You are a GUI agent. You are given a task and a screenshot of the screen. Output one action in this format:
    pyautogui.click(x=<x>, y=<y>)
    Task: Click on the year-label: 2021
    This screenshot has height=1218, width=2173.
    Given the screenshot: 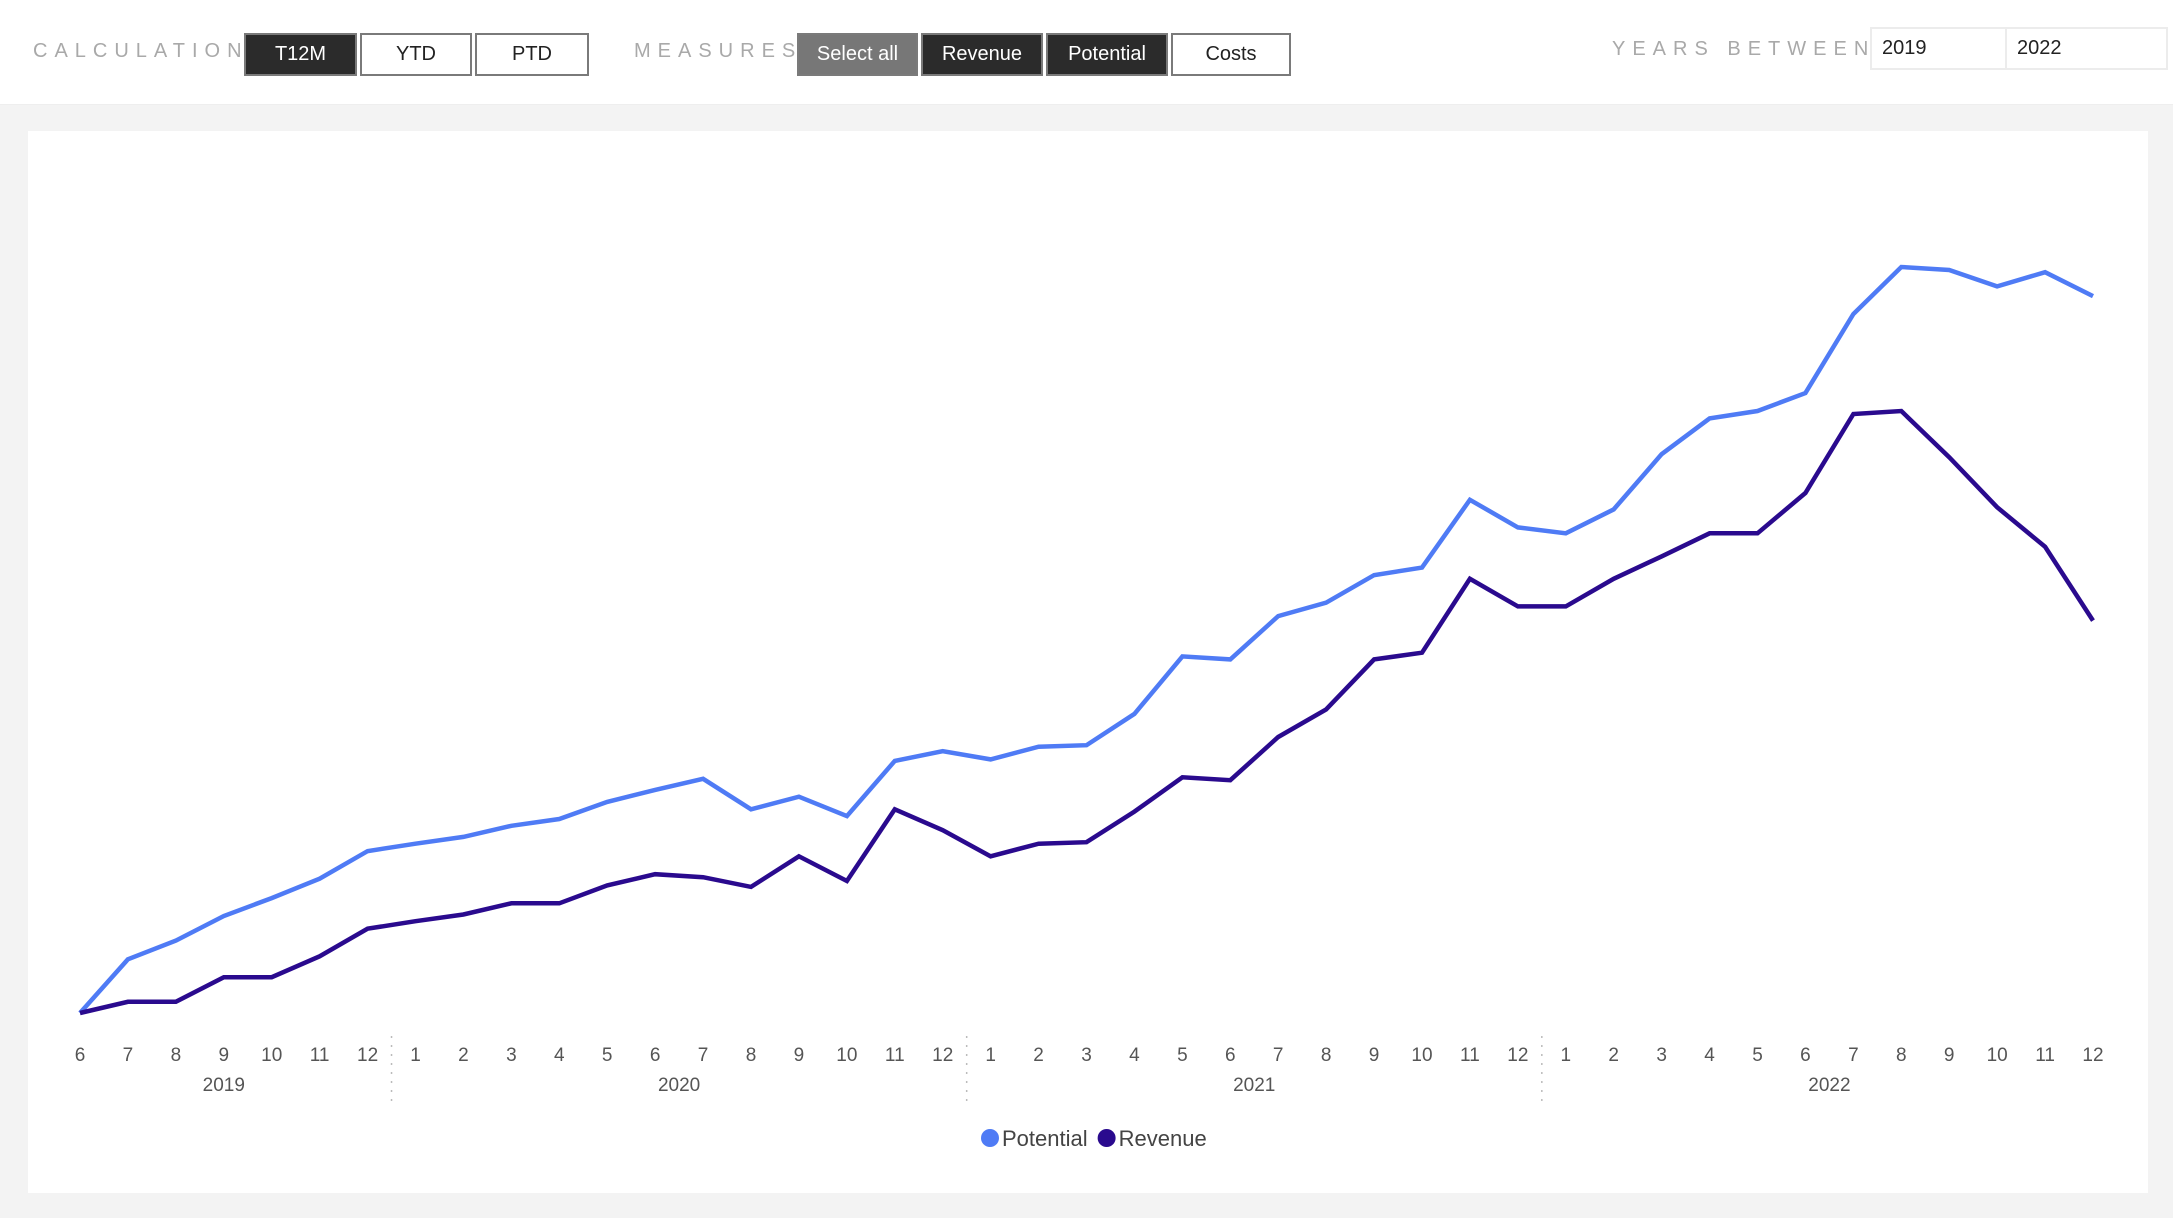 What is the action you would take?
    pyautogui.click(x=1254, y=1085)
    